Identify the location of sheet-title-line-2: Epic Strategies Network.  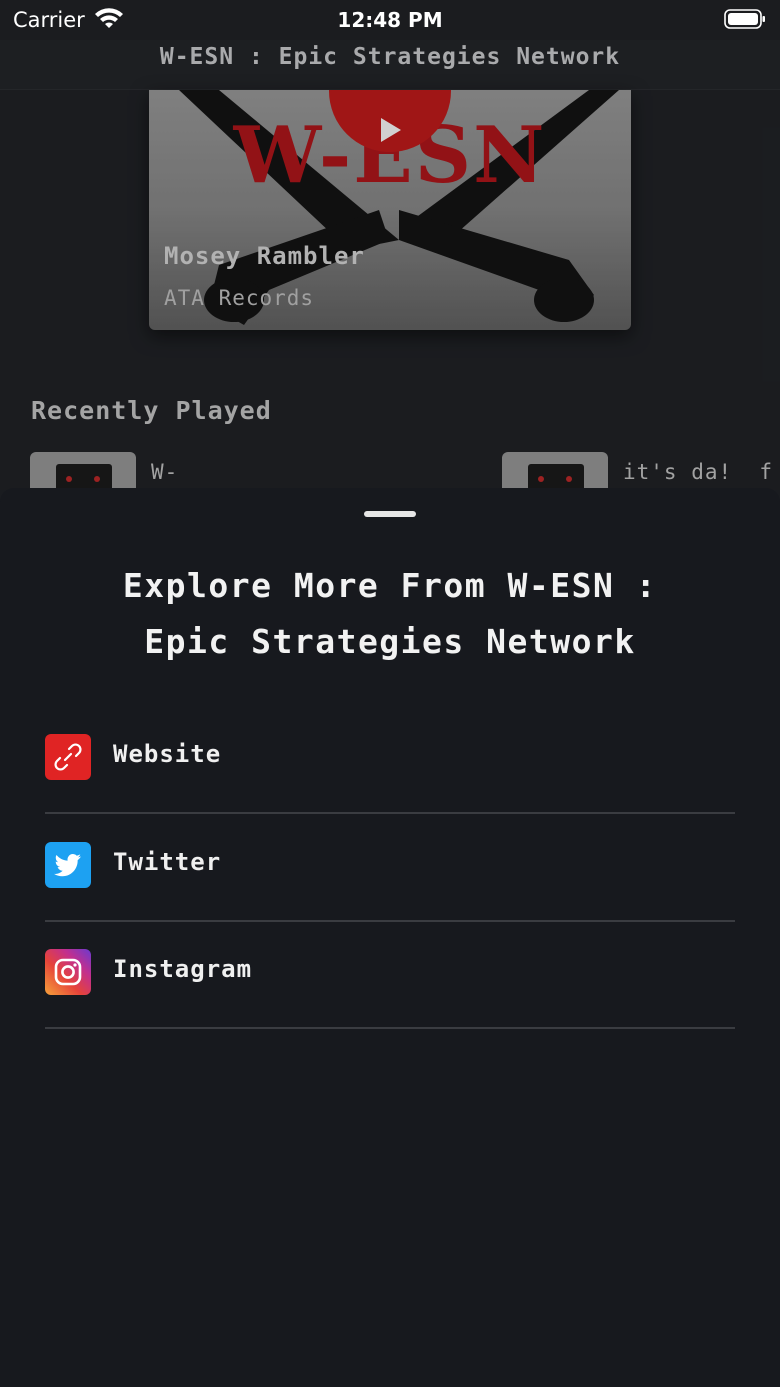
(390, 641).